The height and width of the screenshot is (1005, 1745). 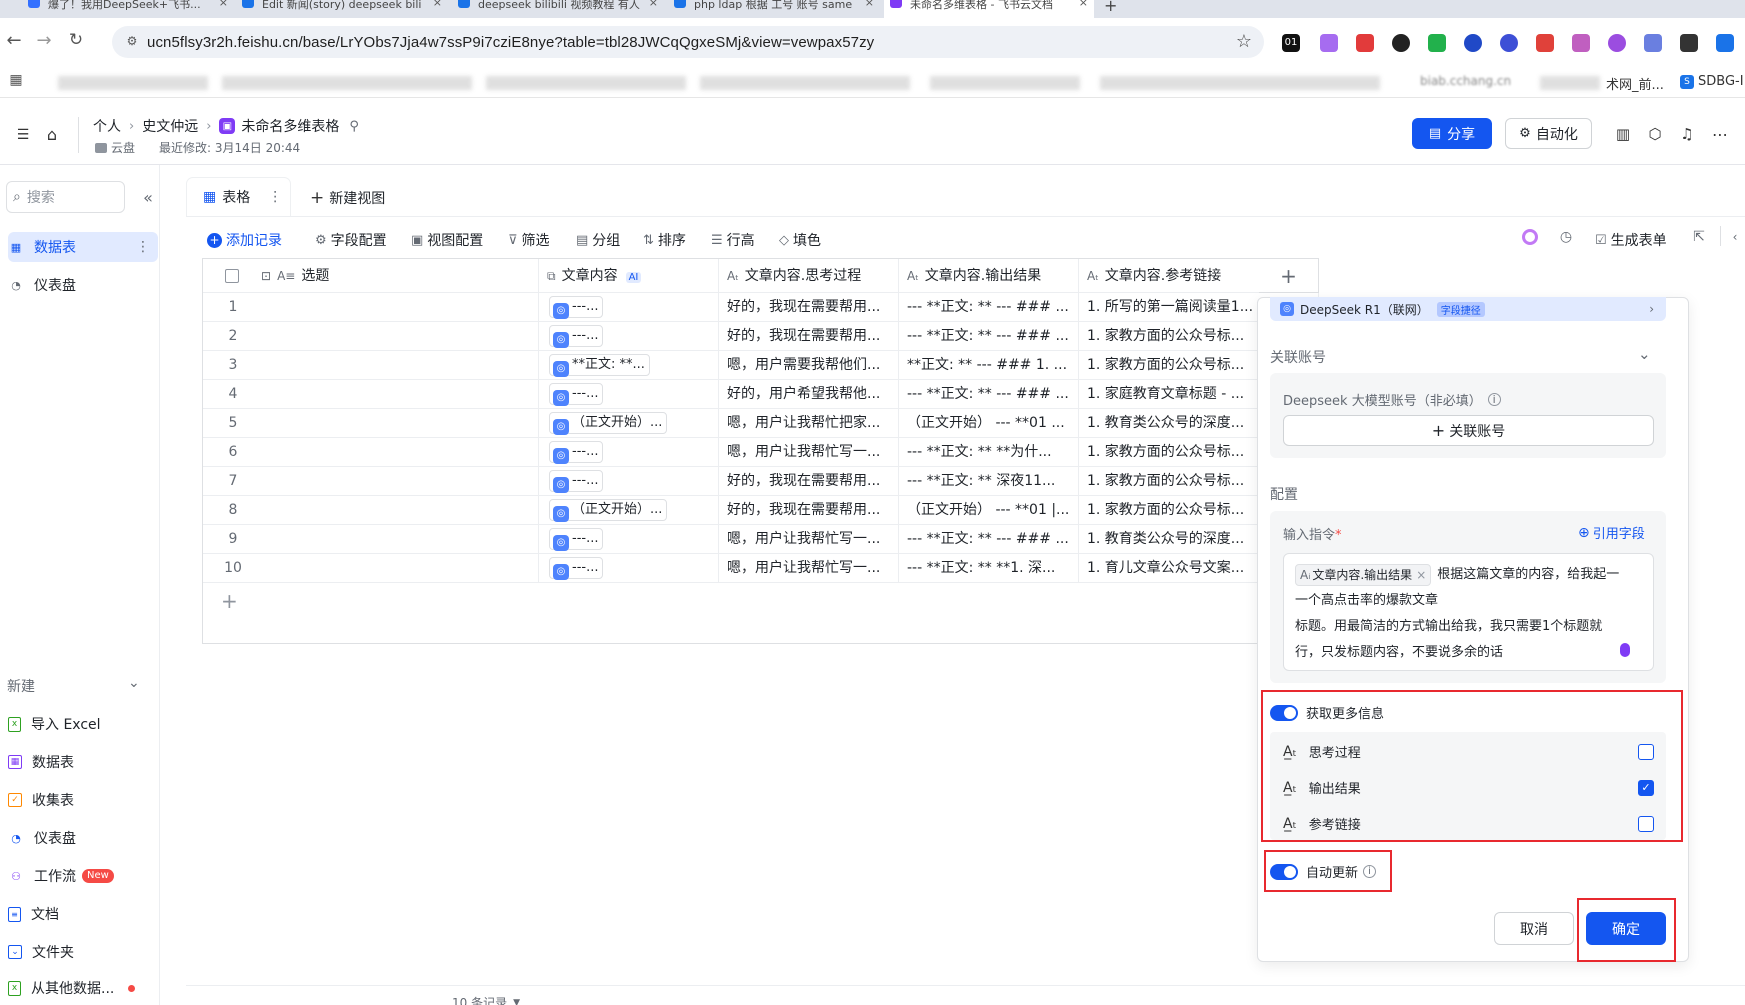 I want to click on collapse-panel-icon: ‹, so click(x=1735, y=237).